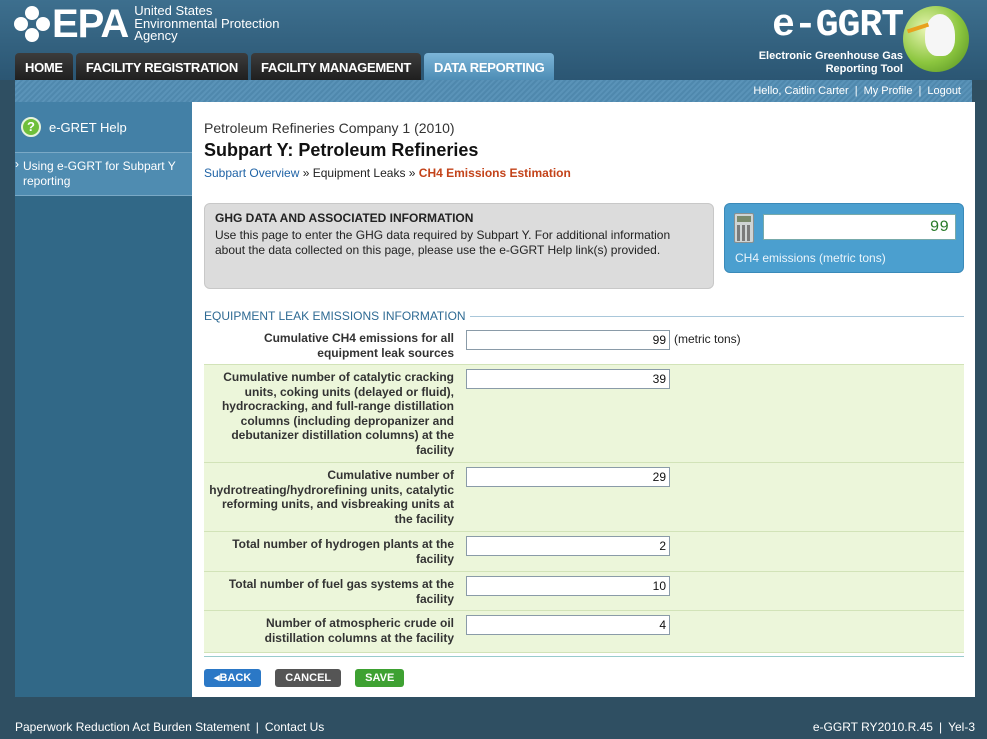 The height and width of the screenshot is (739, 987). What do you see at coordinates (864, 69) in the screenshot?
I see `eggrt-subtitle-line-2: Reporting Tool` at bounding box center [864, 69].